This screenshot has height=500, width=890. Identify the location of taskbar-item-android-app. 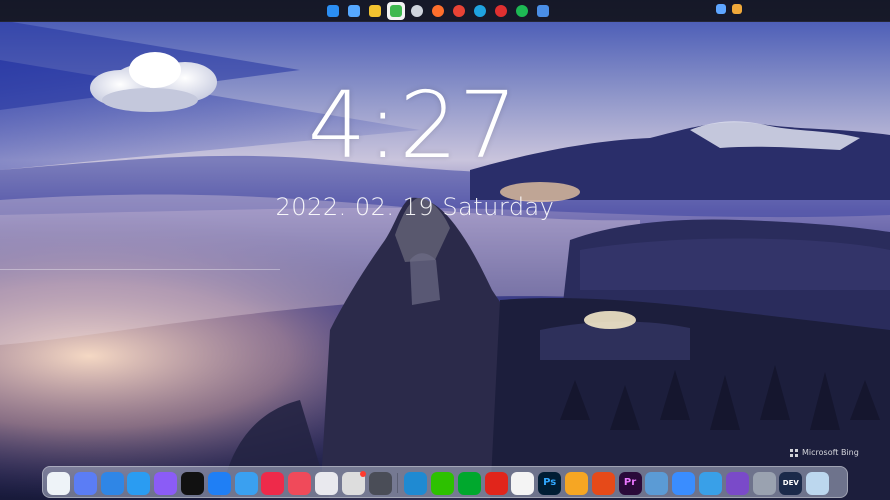
(396, 11).